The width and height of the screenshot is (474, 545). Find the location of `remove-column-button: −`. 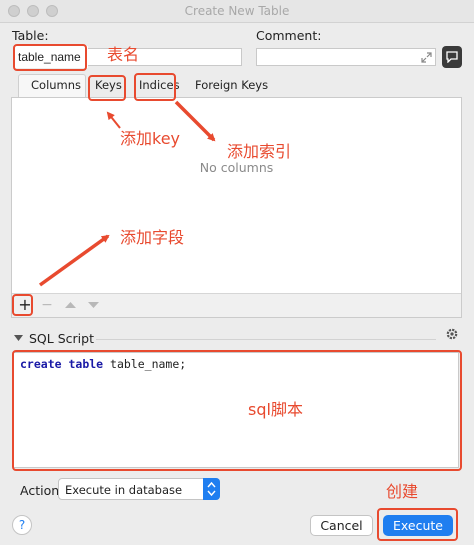

remove-column-button: − is located at coordinates (47, 305).